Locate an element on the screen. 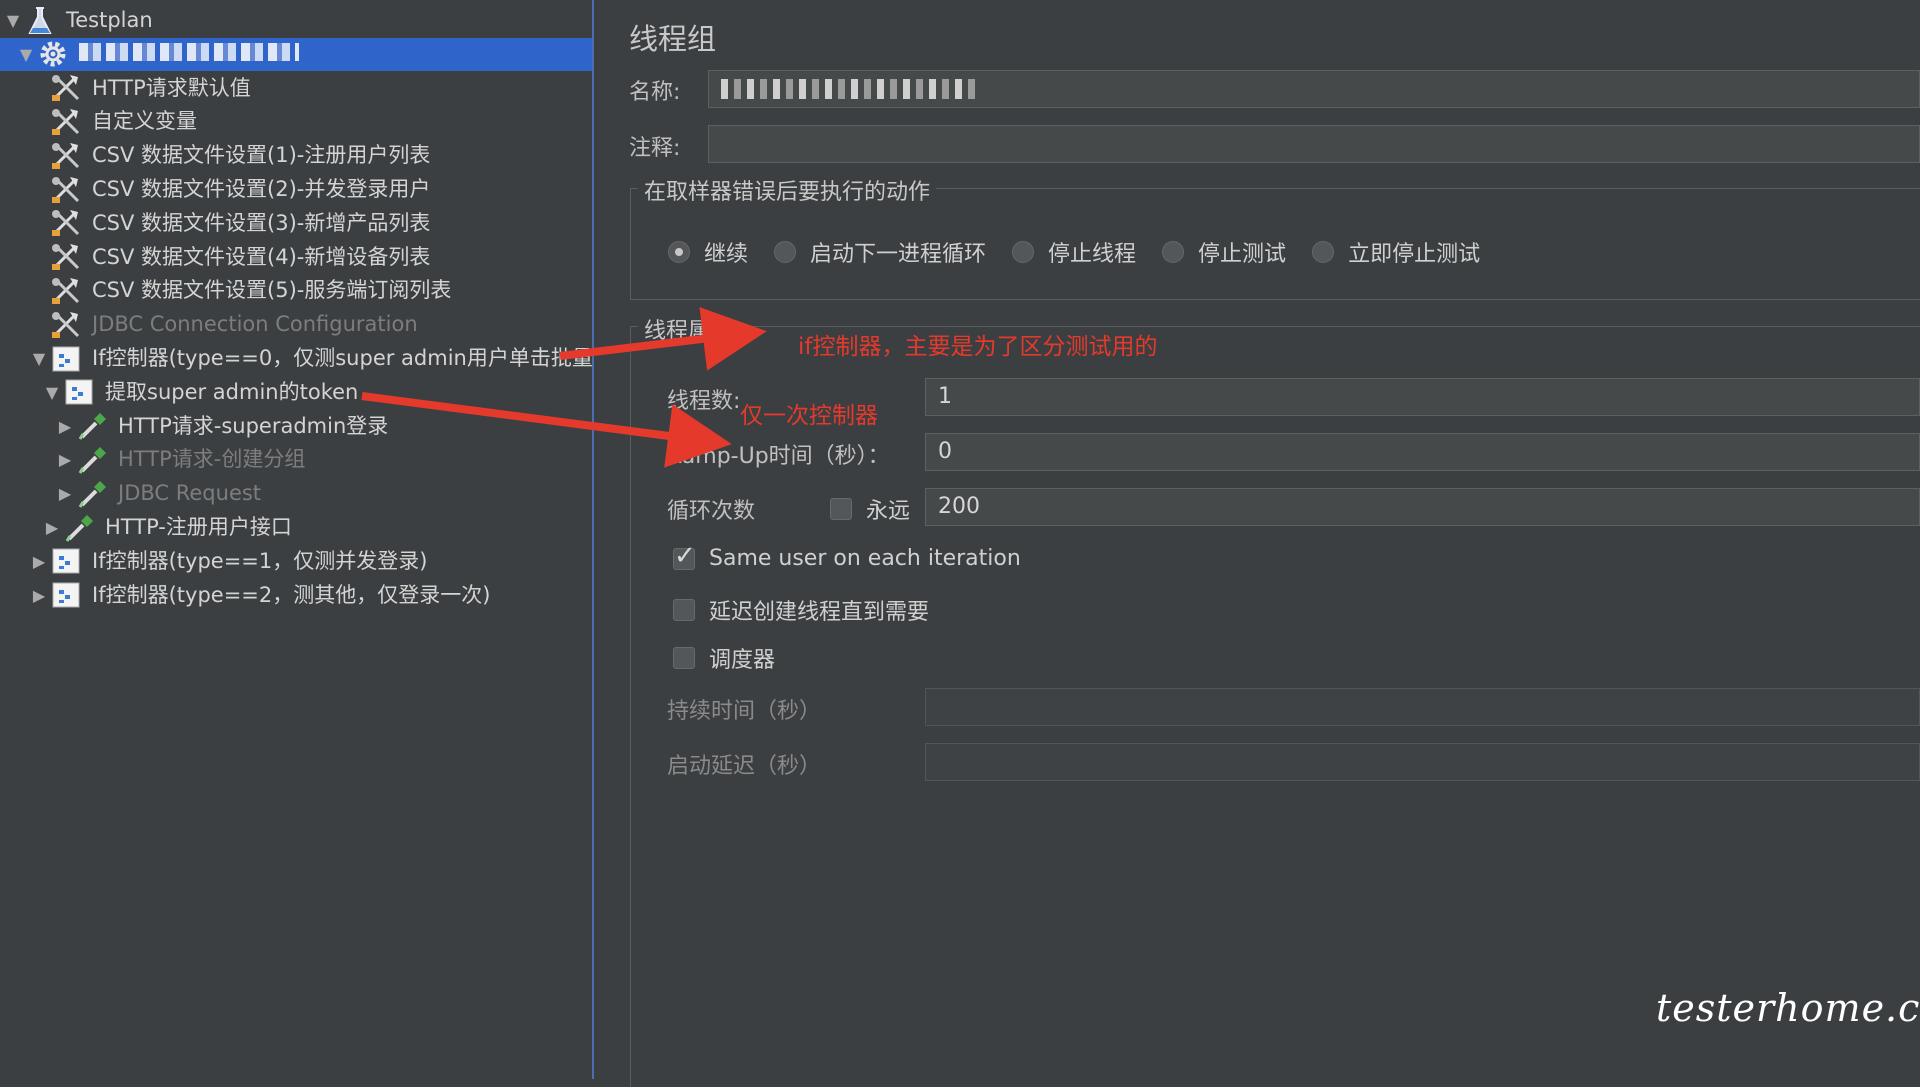  checkmark-icon: ✓ is located at coordinates (685, 555).